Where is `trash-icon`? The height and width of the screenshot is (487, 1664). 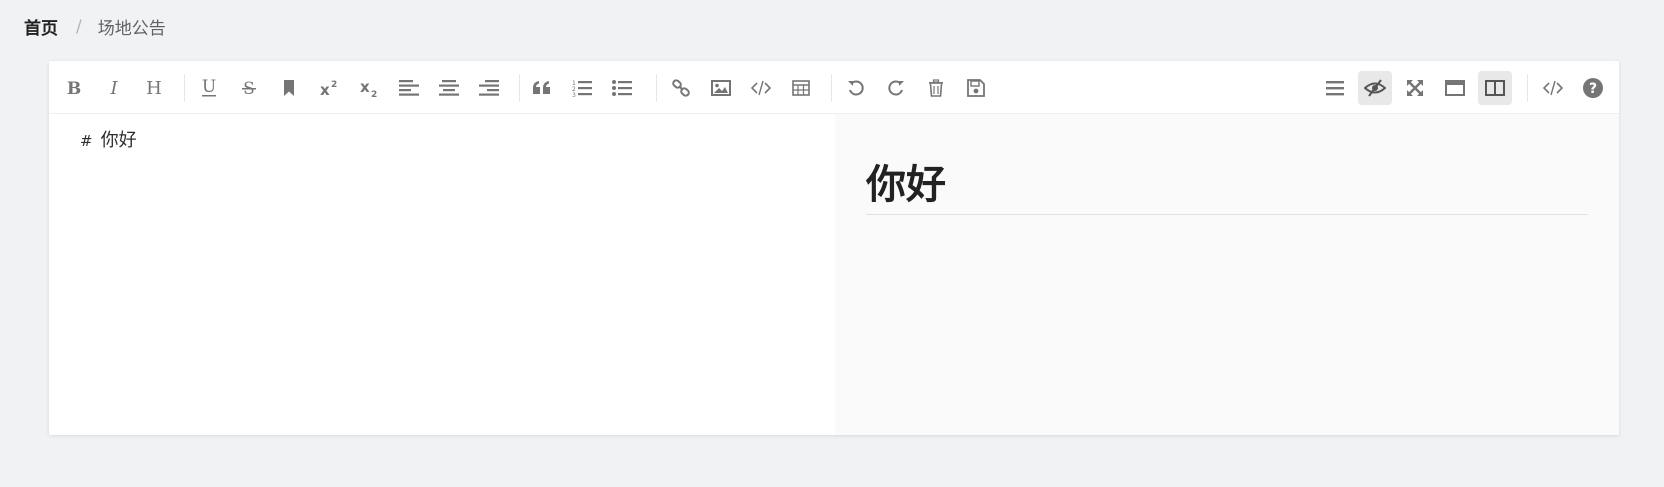
trash-icon is located at coordinates (936, 88).